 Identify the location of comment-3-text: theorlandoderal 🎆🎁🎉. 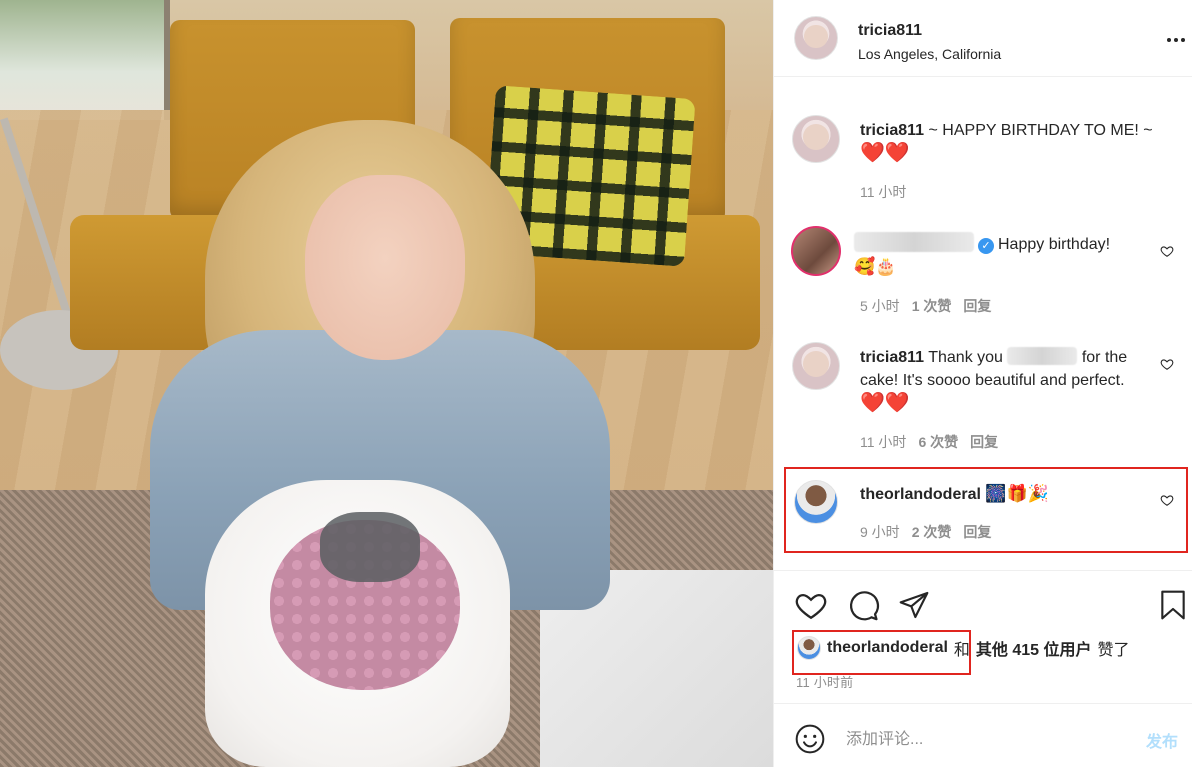
(1005, 494).